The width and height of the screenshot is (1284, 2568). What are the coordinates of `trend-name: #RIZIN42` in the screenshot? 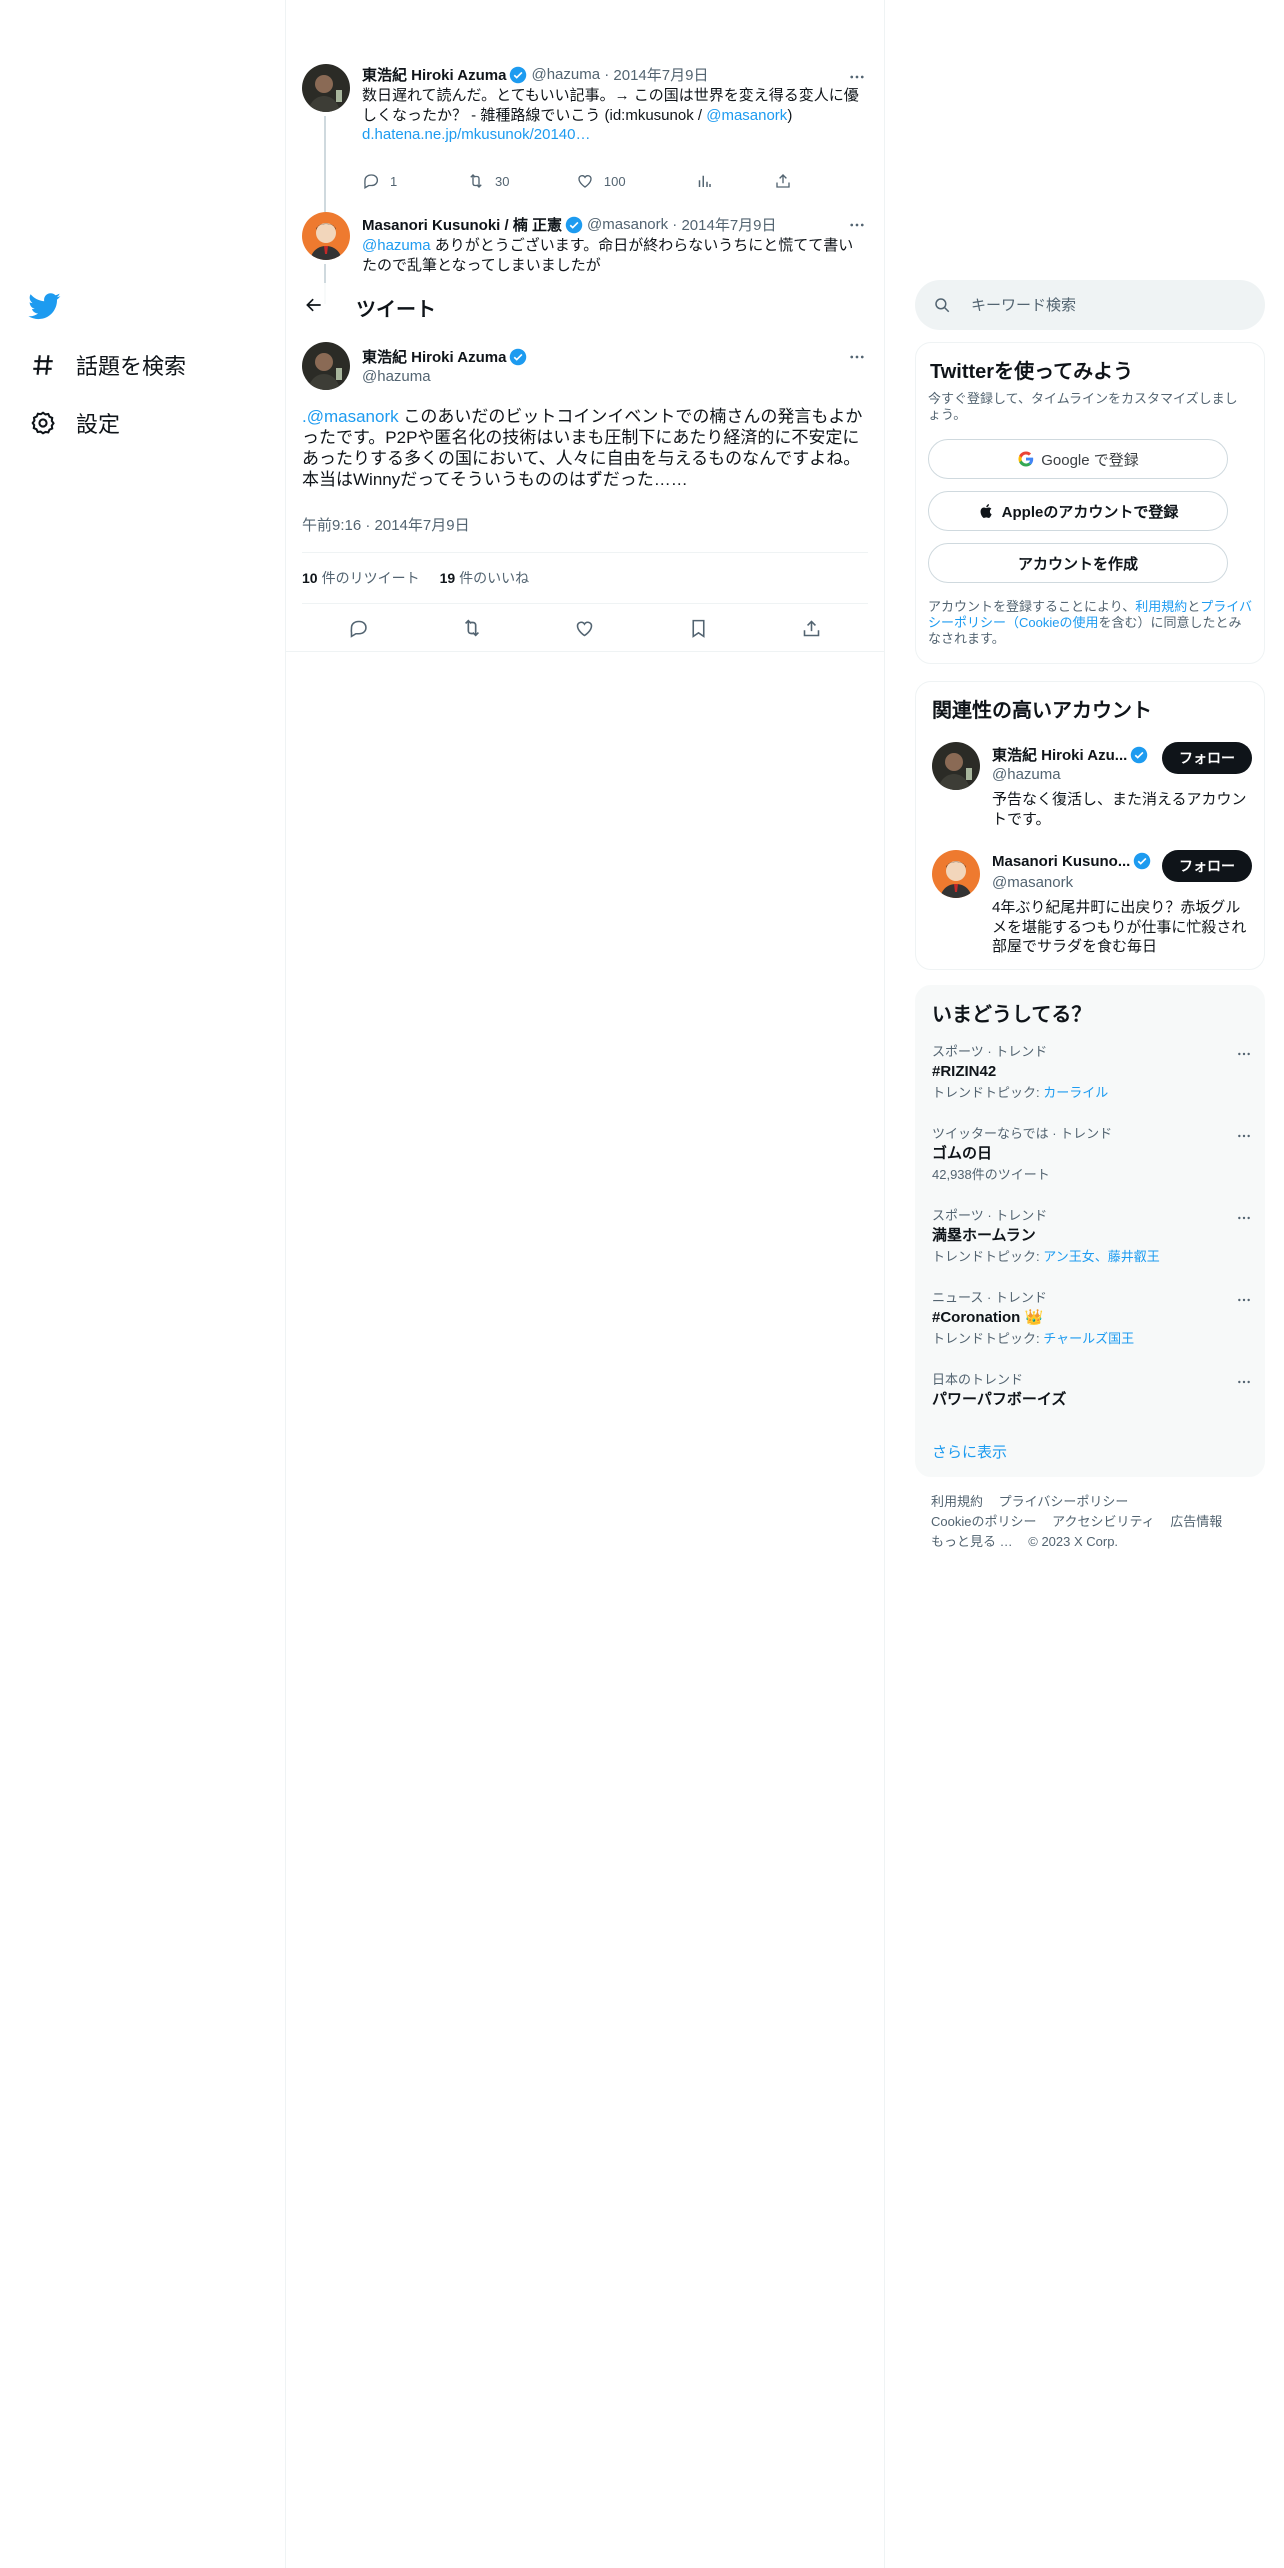 It's located at (964, 1071).